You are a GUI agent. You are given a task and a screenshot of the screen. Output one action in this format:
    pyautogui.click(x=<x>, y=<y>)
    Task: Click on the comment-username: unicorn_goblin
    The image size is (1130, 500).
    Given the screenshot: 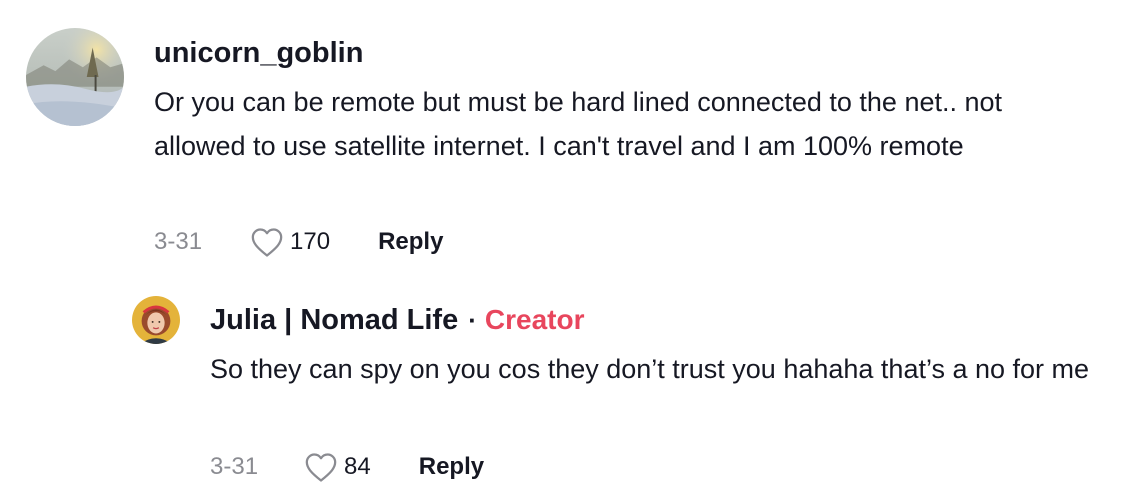 What is the action you would take?
    pyautogui.click(x=258, y=53)
    